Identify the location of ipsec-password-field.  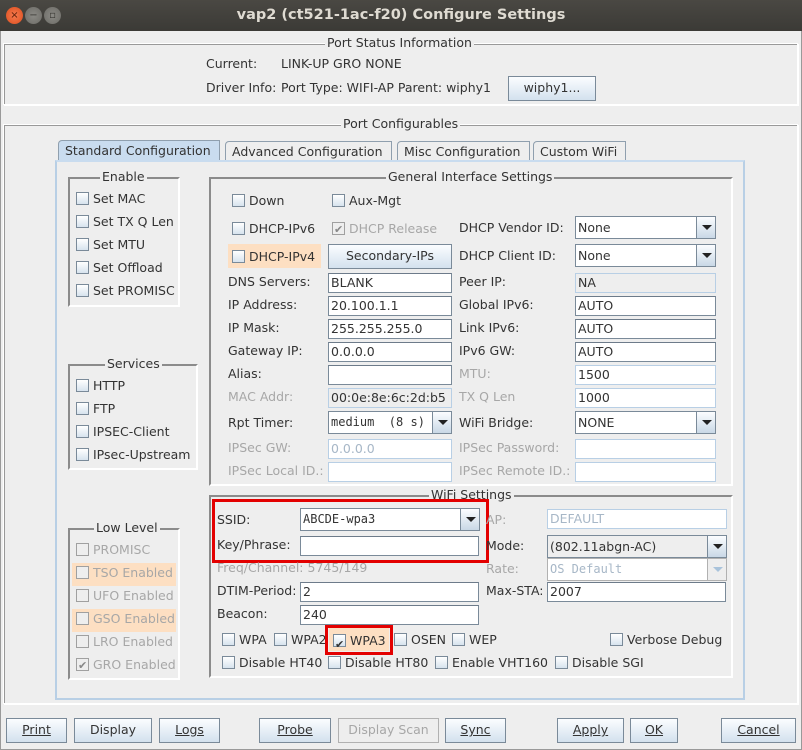
(645, 449).